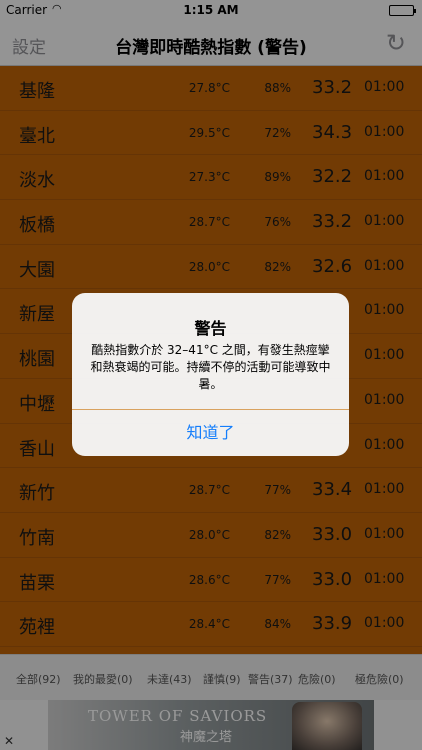  What do you see at coordinates (210, 433) in the screenshot?
I see `alert-ok-button: 知道了` at bounding box center [210, 433].